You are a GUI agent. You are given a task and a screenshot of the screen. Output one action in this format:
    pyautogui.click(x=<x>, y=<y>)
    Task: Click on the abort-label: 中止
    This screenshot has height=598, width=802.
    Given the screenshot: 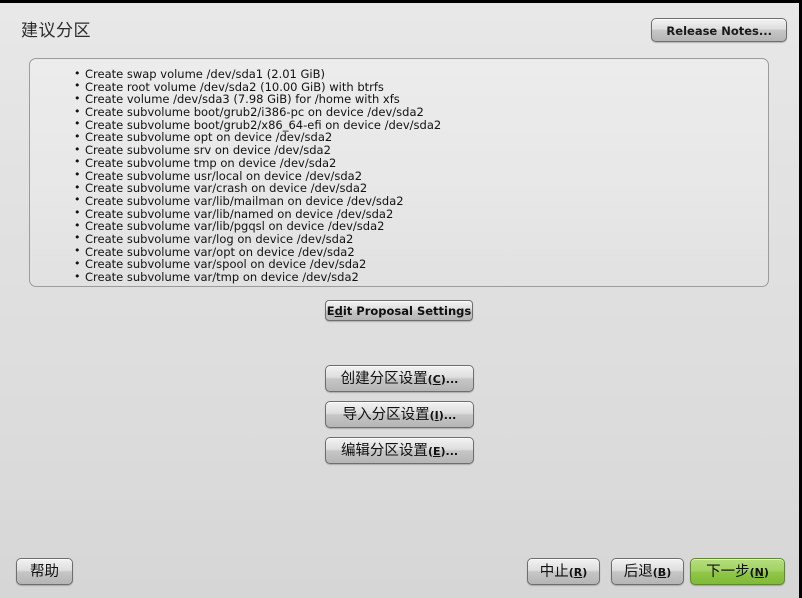 What is the action you would take?
    pyautogui.click(x=554, y=572)
    